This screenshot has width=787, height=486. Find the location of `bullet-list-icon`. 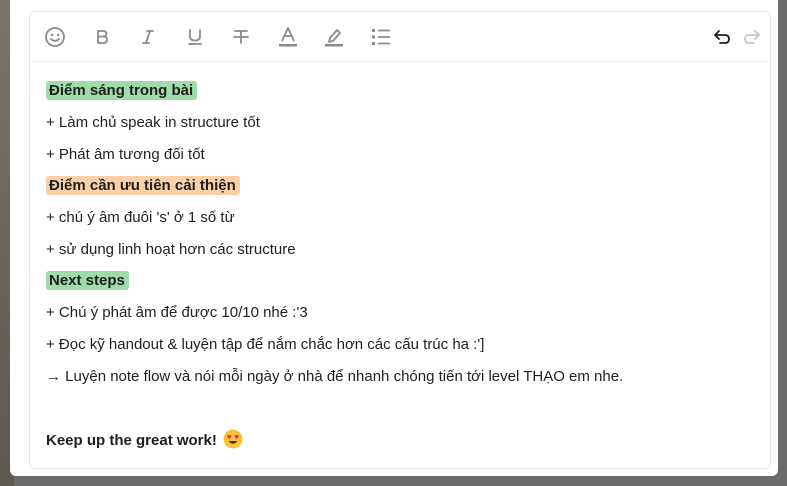

bullet-list-icon is located at coordinates (381, 37).